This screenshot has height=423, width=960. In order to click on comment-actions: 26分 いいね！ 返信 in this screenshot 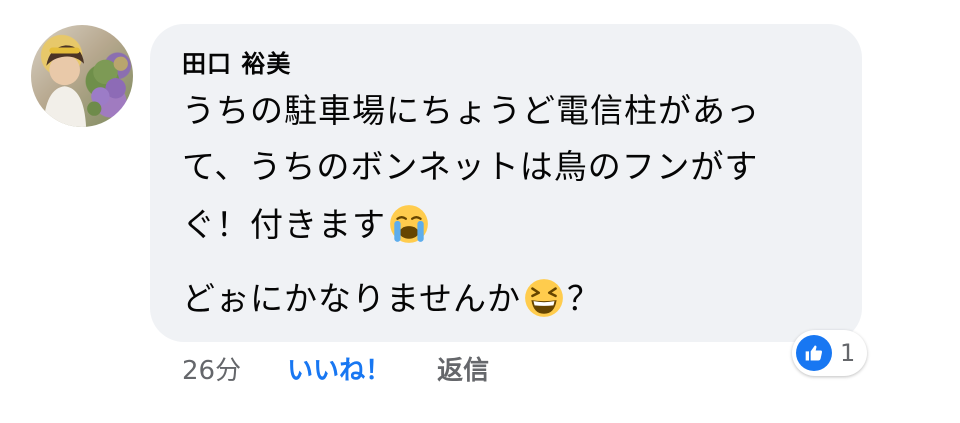, I will do `click(335, 368)`.